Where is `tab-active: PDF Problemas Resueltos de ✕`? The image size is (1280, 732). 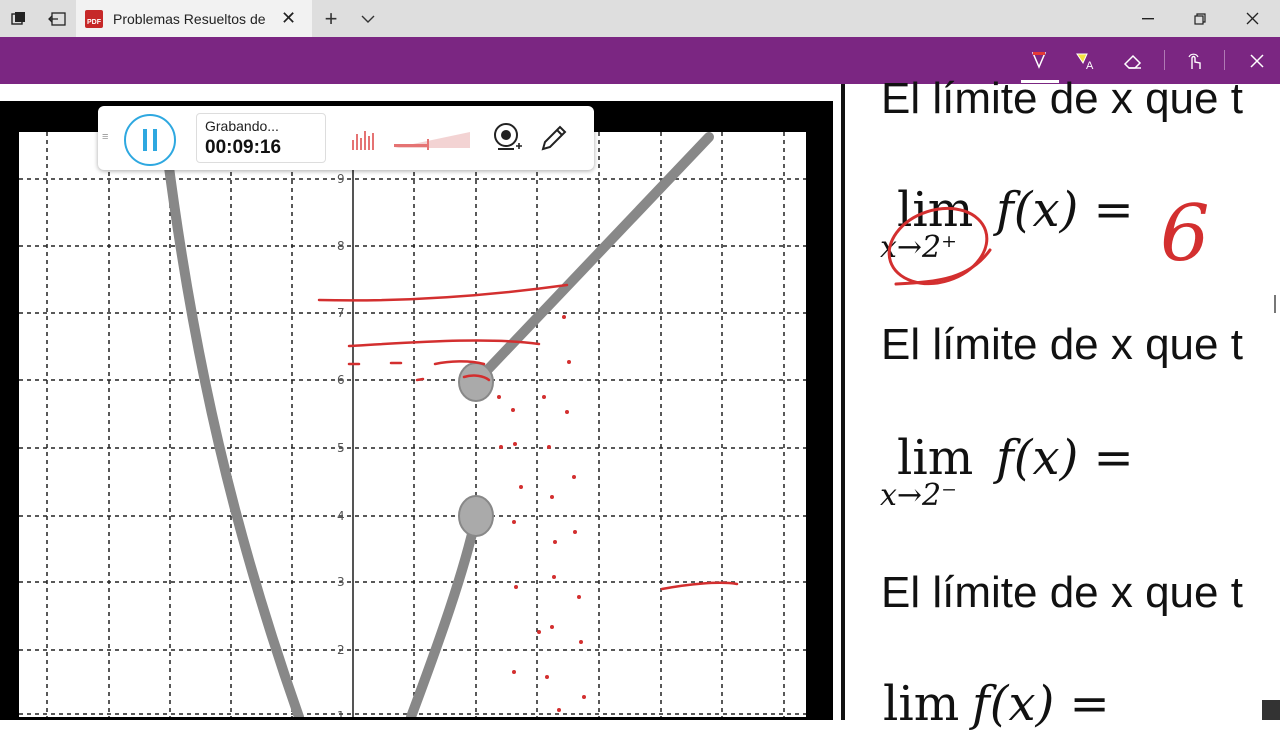 tab-active: PDF Problemas Resueltos de ✕ is located at coordinates (194, 18).